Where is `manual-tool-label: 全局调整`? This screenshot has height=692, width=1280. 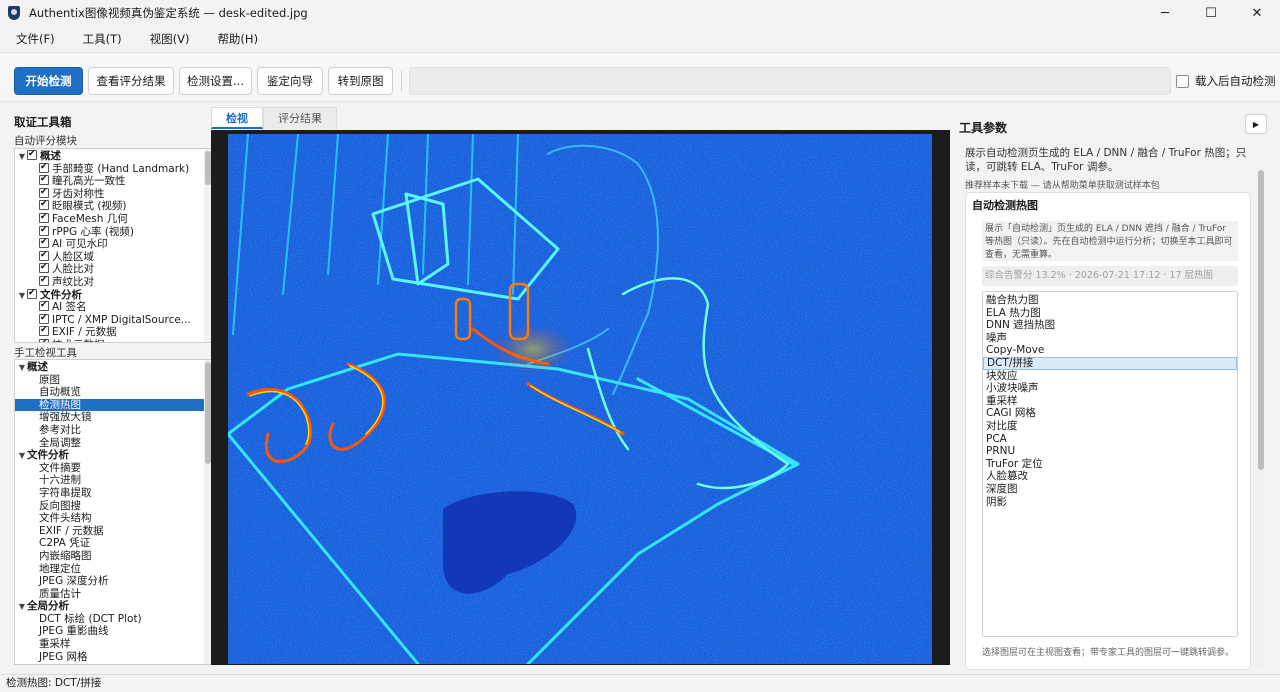
manual-tool-label: 全局调整 is located at coordinates (60, 442).